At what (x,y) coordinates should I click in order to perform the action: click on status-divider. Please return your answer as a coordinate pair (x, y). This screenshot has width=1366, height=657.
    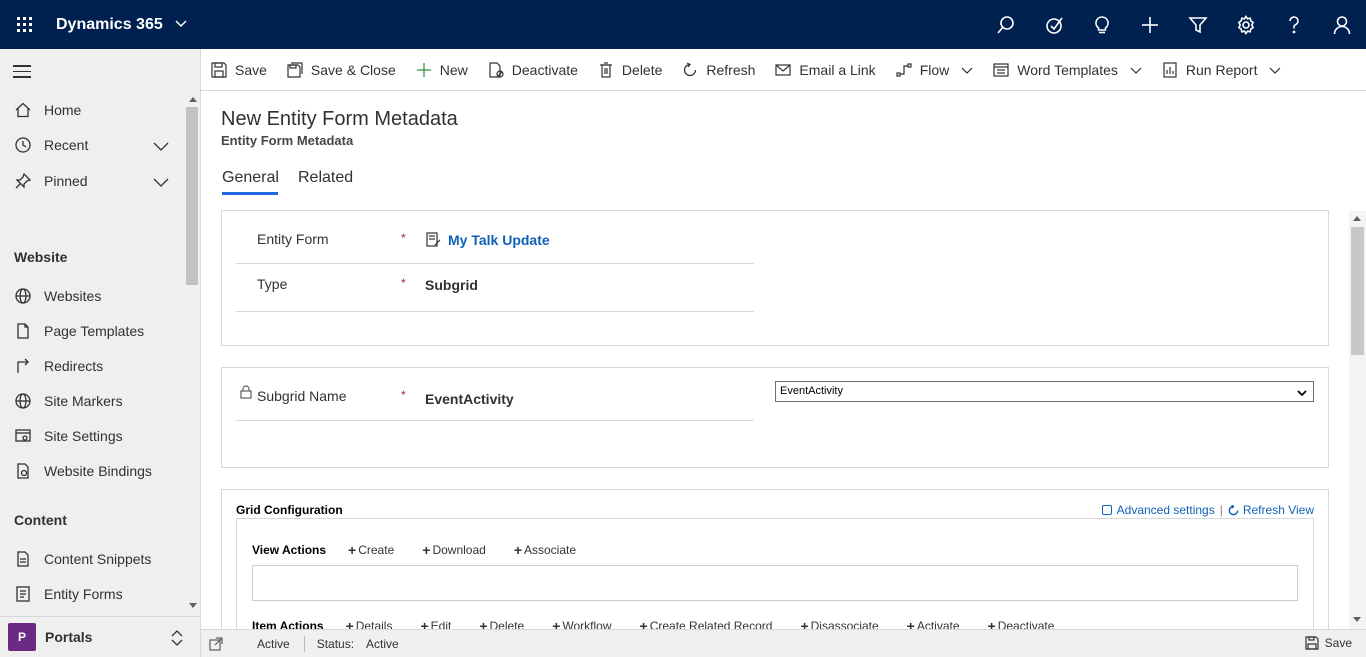
    Looking at the image, I should click on (304, 643).